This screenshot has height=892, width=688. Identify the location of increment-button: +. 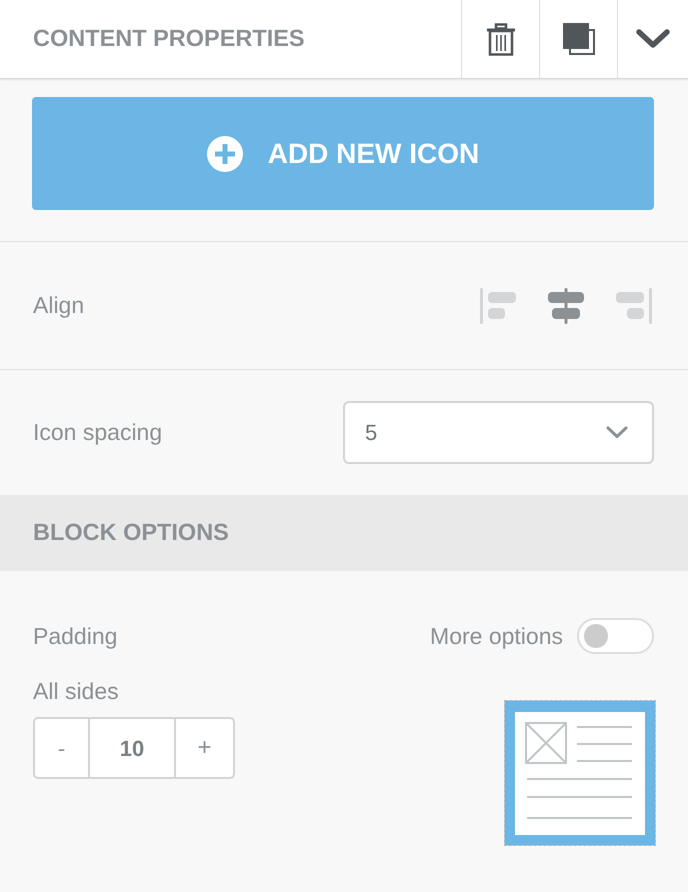
(204, 748).